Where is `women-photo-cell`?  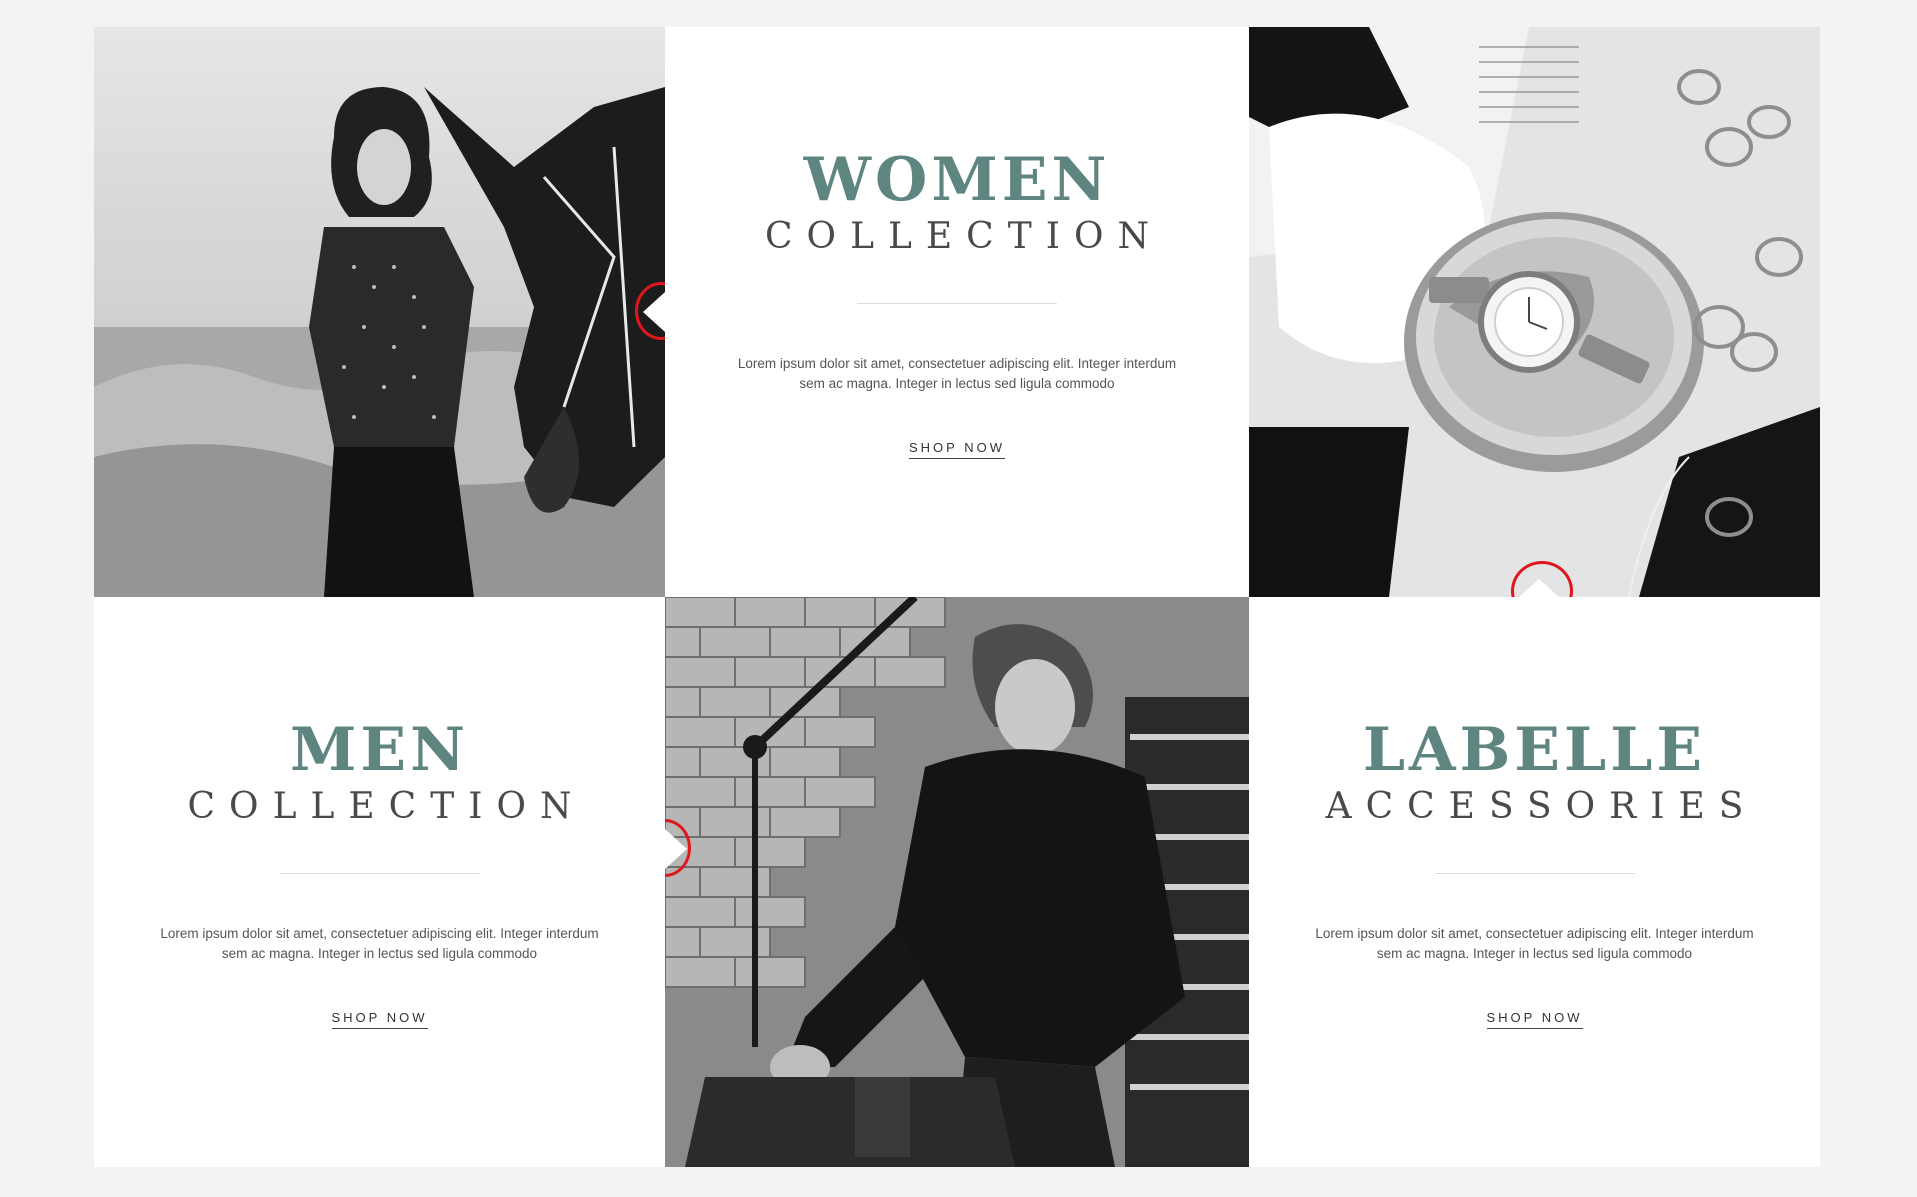
women-photo-cell is located at coordinates (379, 312).